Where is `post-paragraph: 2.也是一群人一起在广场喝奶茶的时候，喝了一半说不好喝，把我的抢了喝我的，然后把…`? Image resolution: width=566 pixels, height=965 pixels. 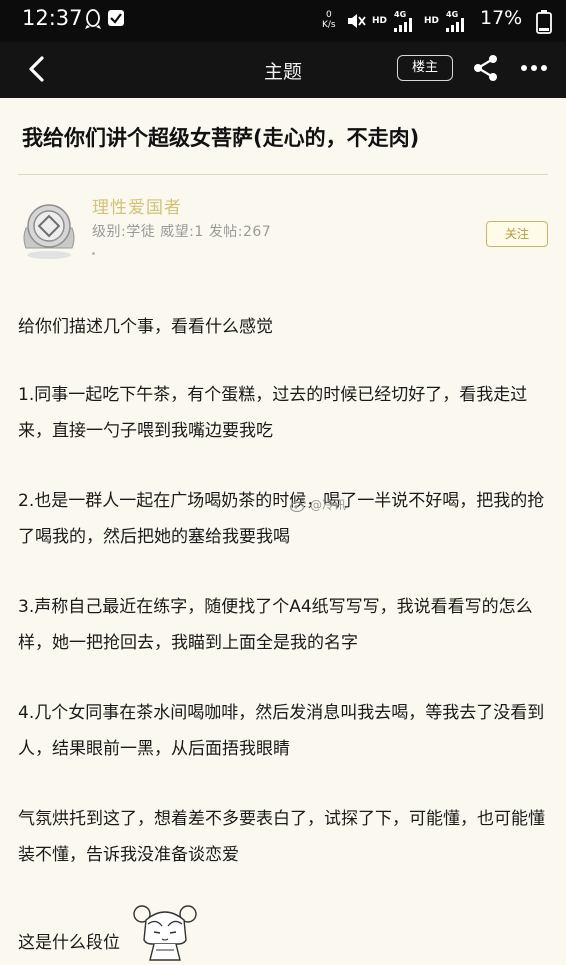
post-paragraph: 2.也是一群人一起在广场喝奶茶的时候，喝了一半说不好喝，把我的抢了喝我的，然后把… is located at coordinates (281, 519).